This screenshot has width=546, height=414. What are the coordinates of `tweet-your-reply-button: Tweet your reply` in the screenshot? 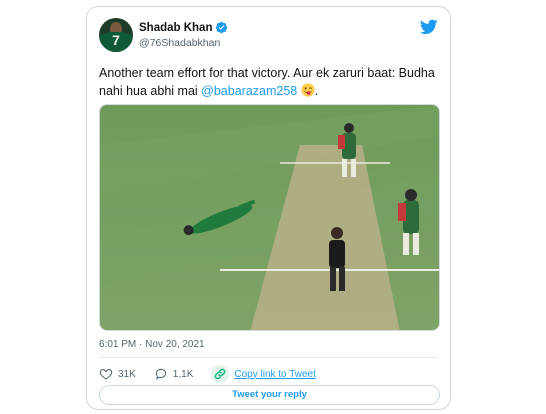 It's located at (269, 395).